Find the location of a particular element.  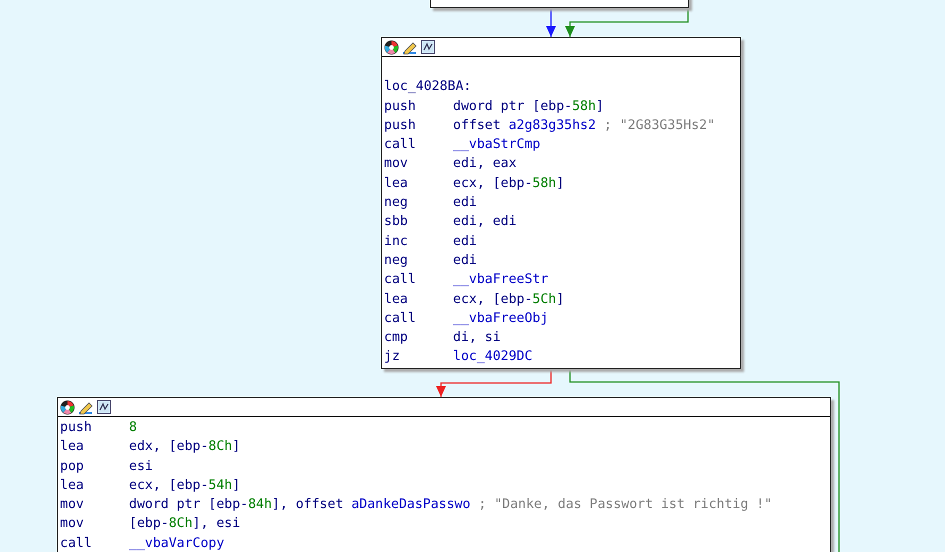

instruction-operand: ecx, [ebp-58h] is located at coordinates (508, 183).